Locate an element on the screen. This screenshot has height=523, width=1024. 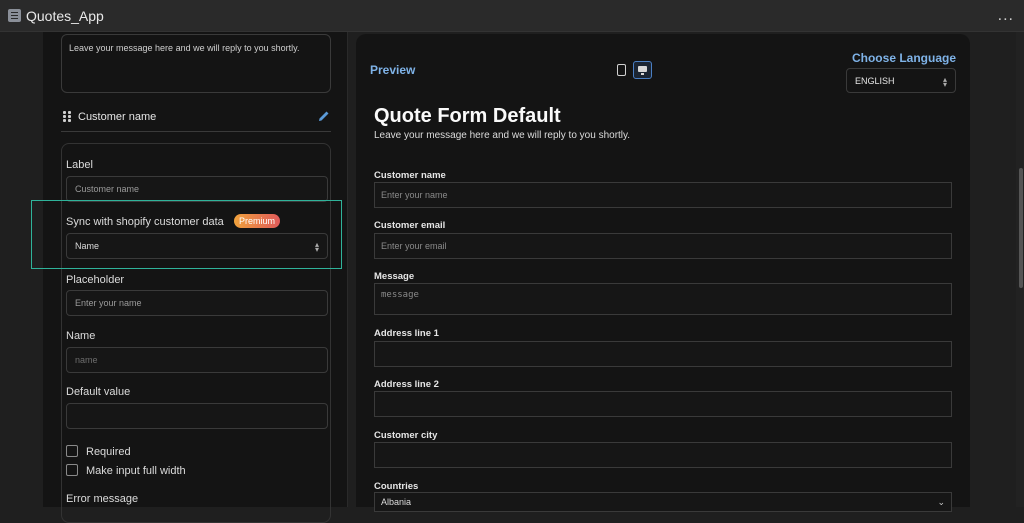
address-line-2-label: Address line 2 is located at coordinates (406, 384).